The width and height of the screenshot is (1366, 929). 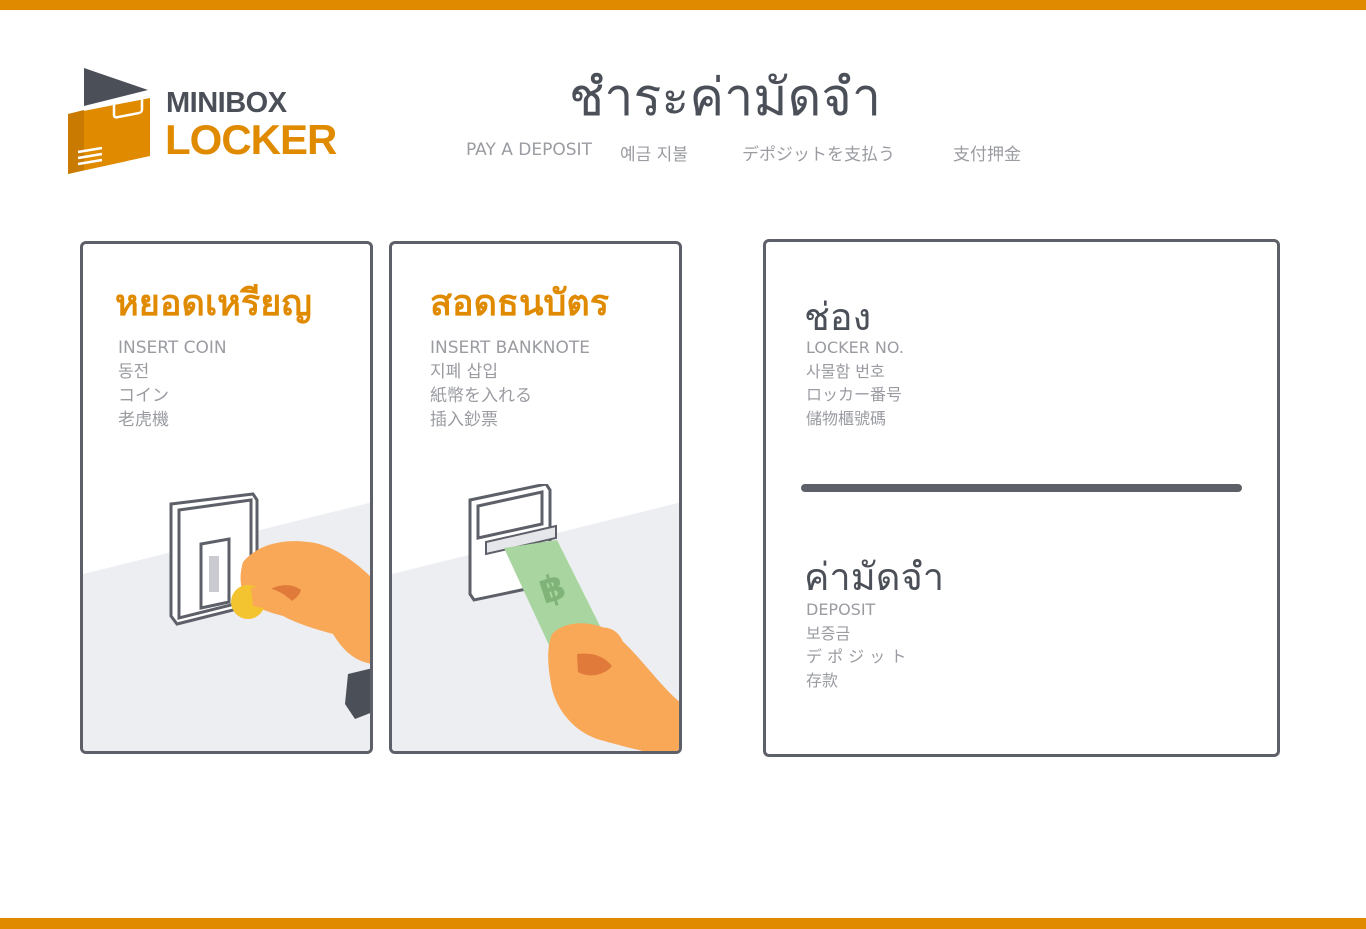 What do you see at coordinates (854, 394) in the screenshot?
I see `locker-number-label-ja: ロッカー番号` at bounding box center [854, 394].